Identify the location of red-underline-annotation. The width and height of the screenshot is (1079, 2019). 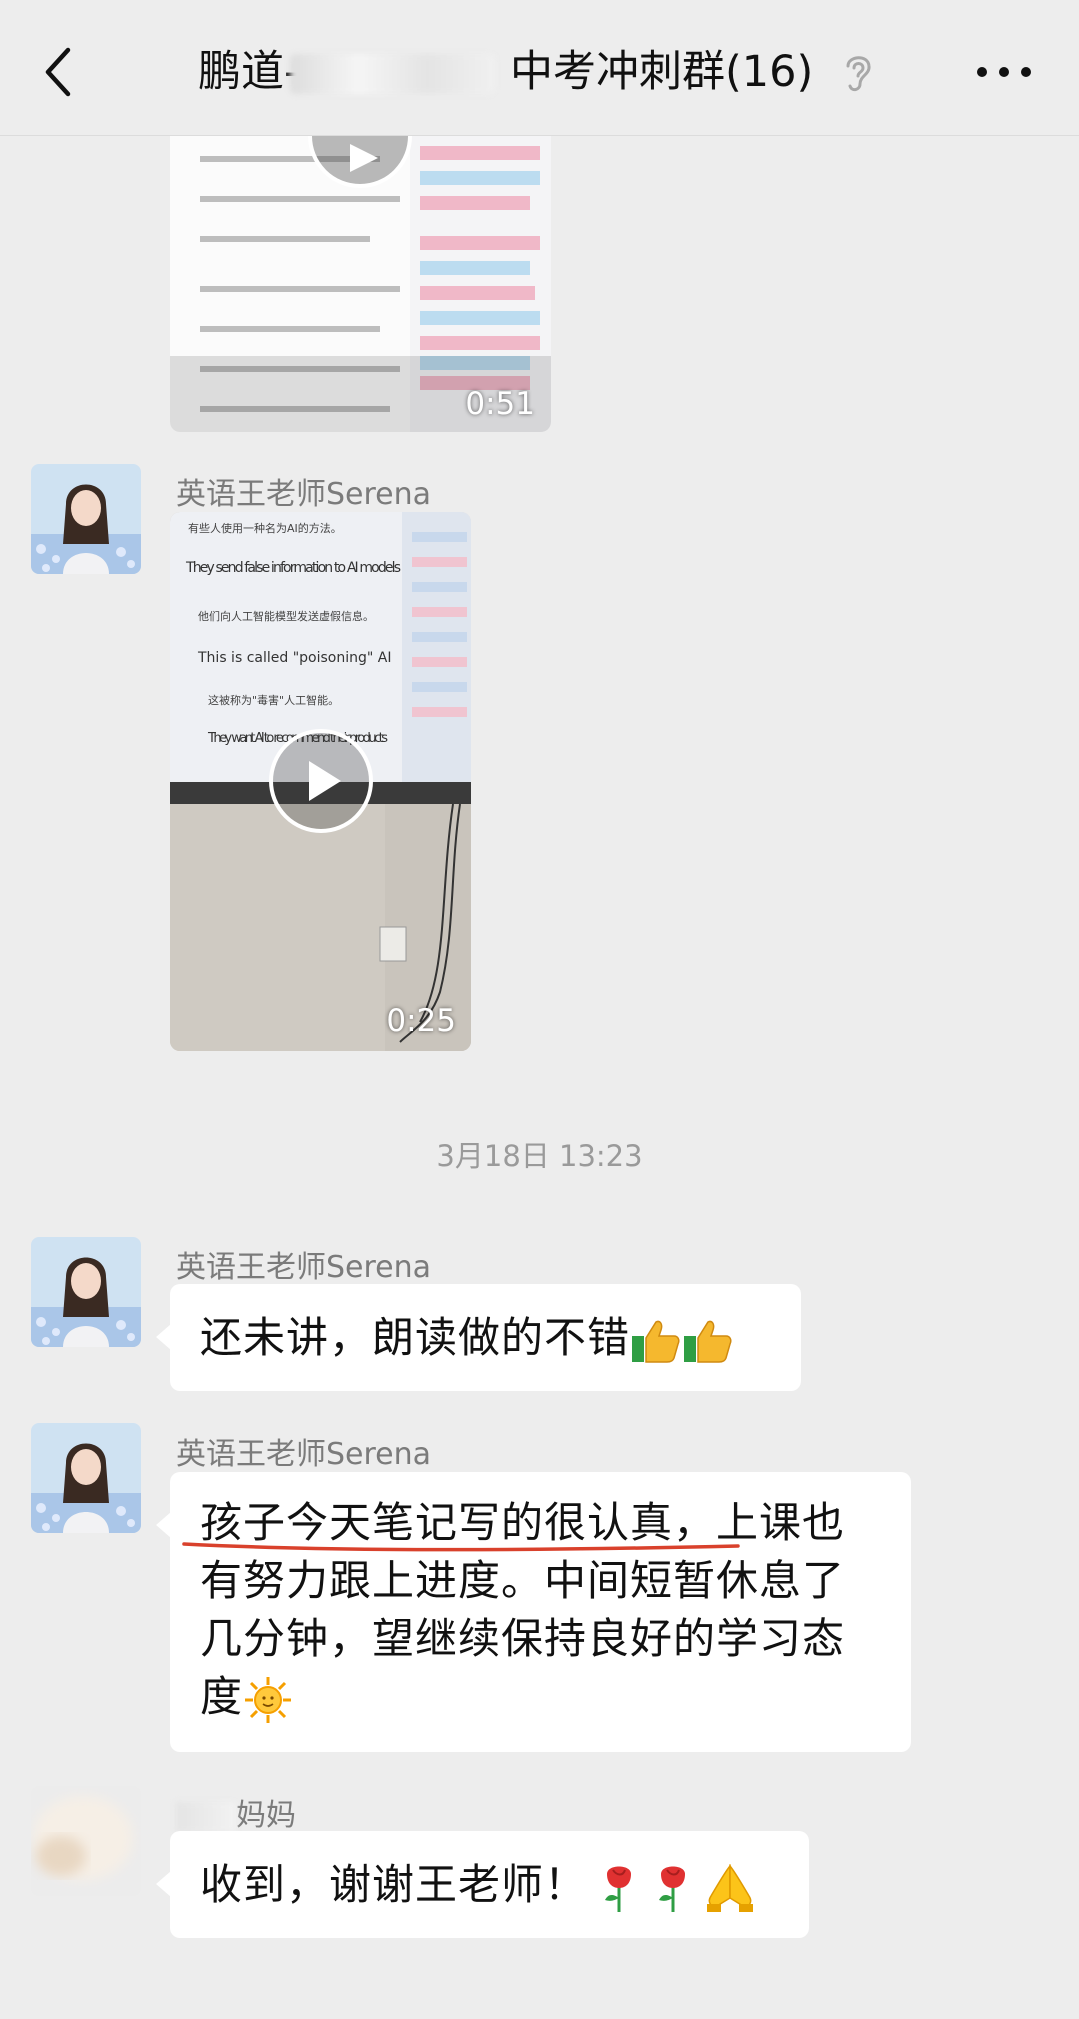
(461, 1547).